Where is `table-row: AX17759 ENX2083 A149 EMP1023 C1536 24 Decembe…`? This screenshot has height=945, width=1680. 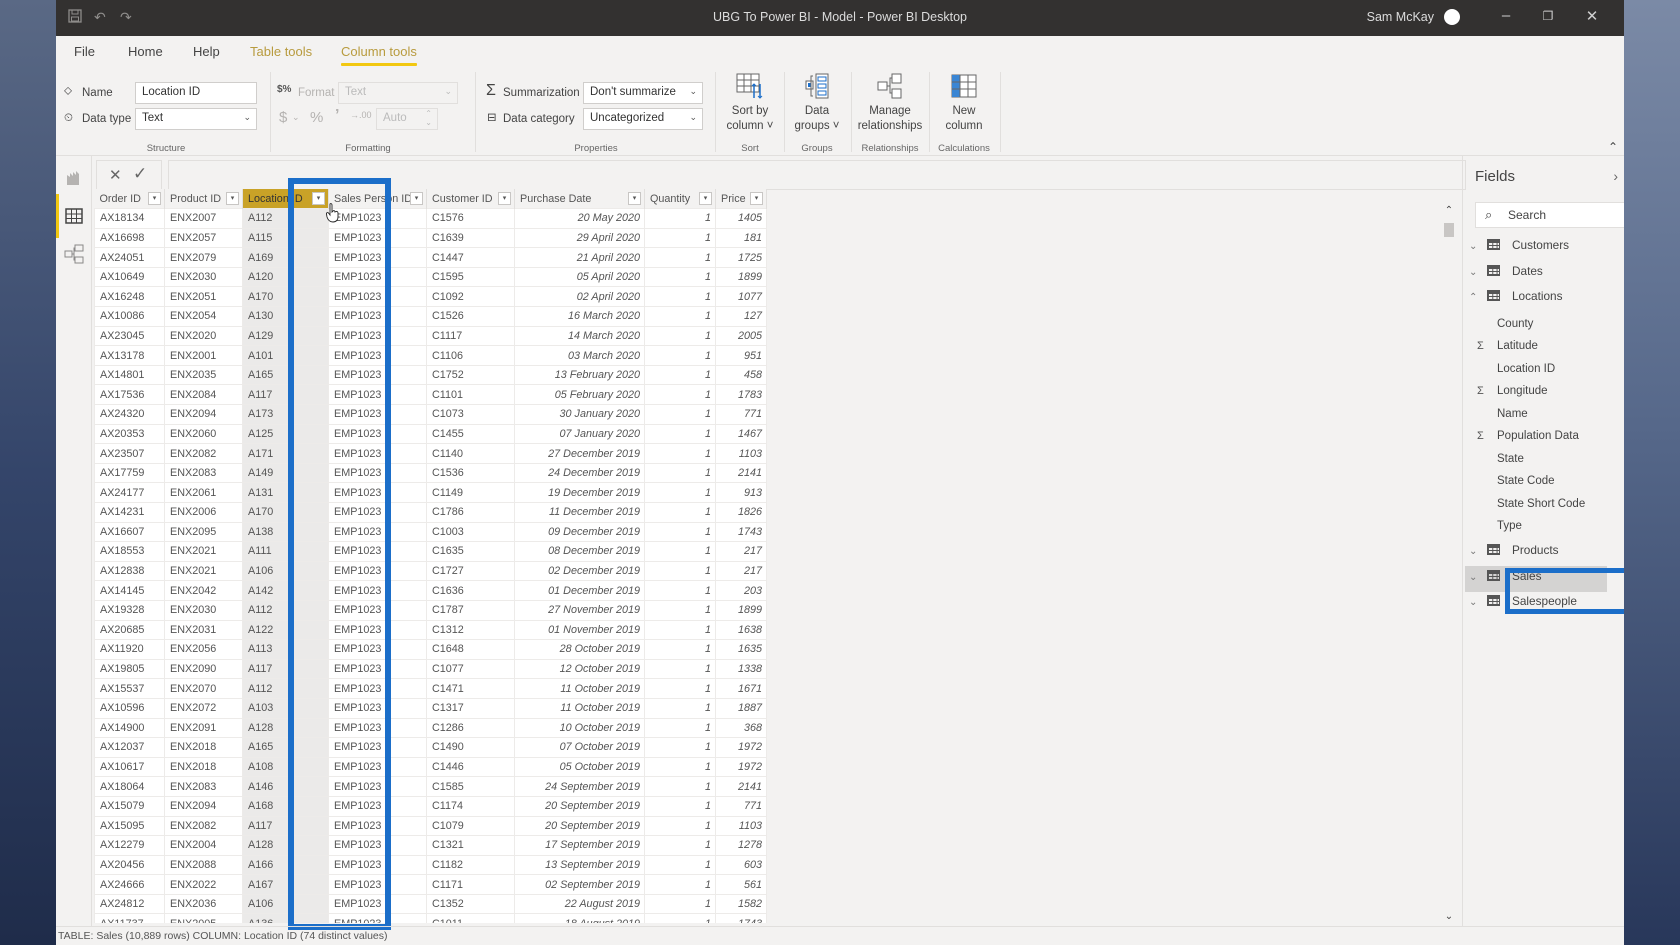
table-row: AX17759 ENX2083 A149 EMP1023 C1536 24 Decembe… is located at coordinates (430, 473).